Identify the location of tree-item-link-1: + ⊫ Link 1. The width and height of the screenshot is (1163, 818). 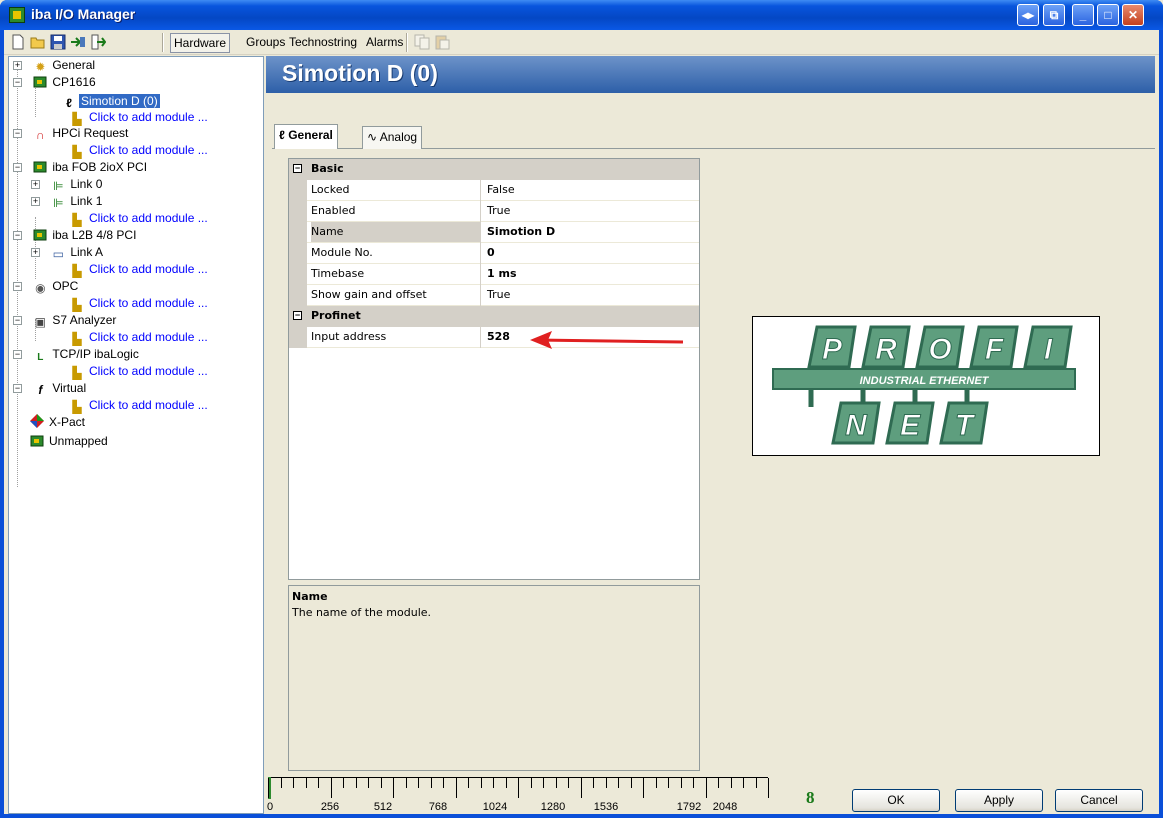
(67, 201).